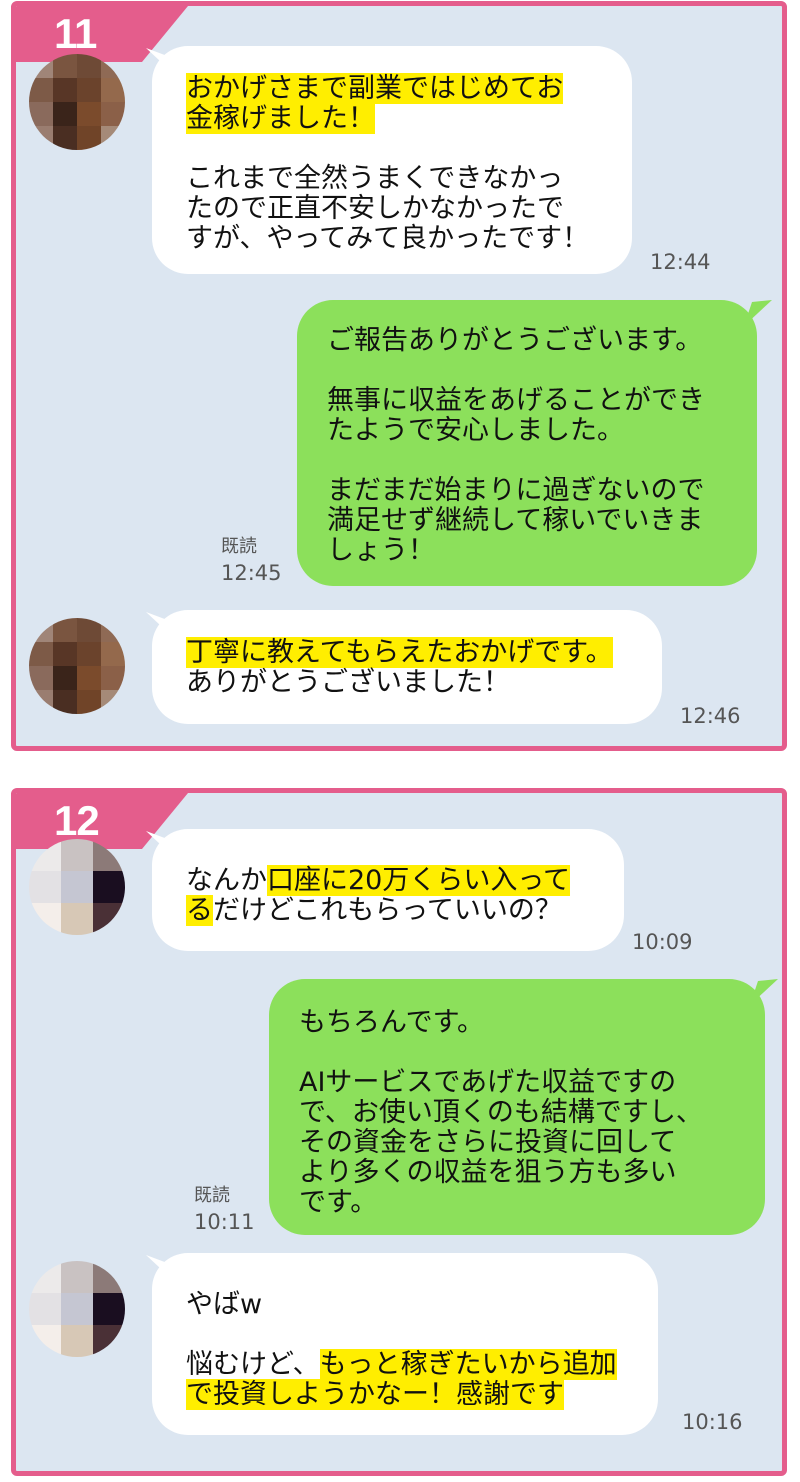  I want to click on message-time: 10:11, so click(224, 1222).